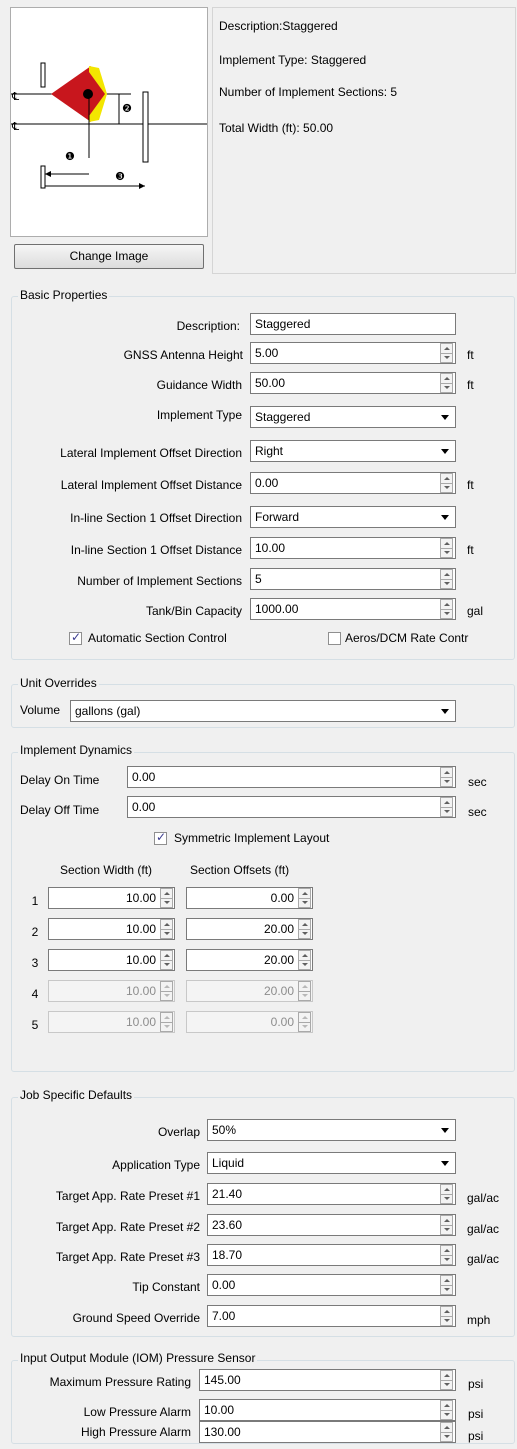  Describe the element at coordinates (446, 483) in the screenshot. I see `lateral-distance-spinner` at that location.